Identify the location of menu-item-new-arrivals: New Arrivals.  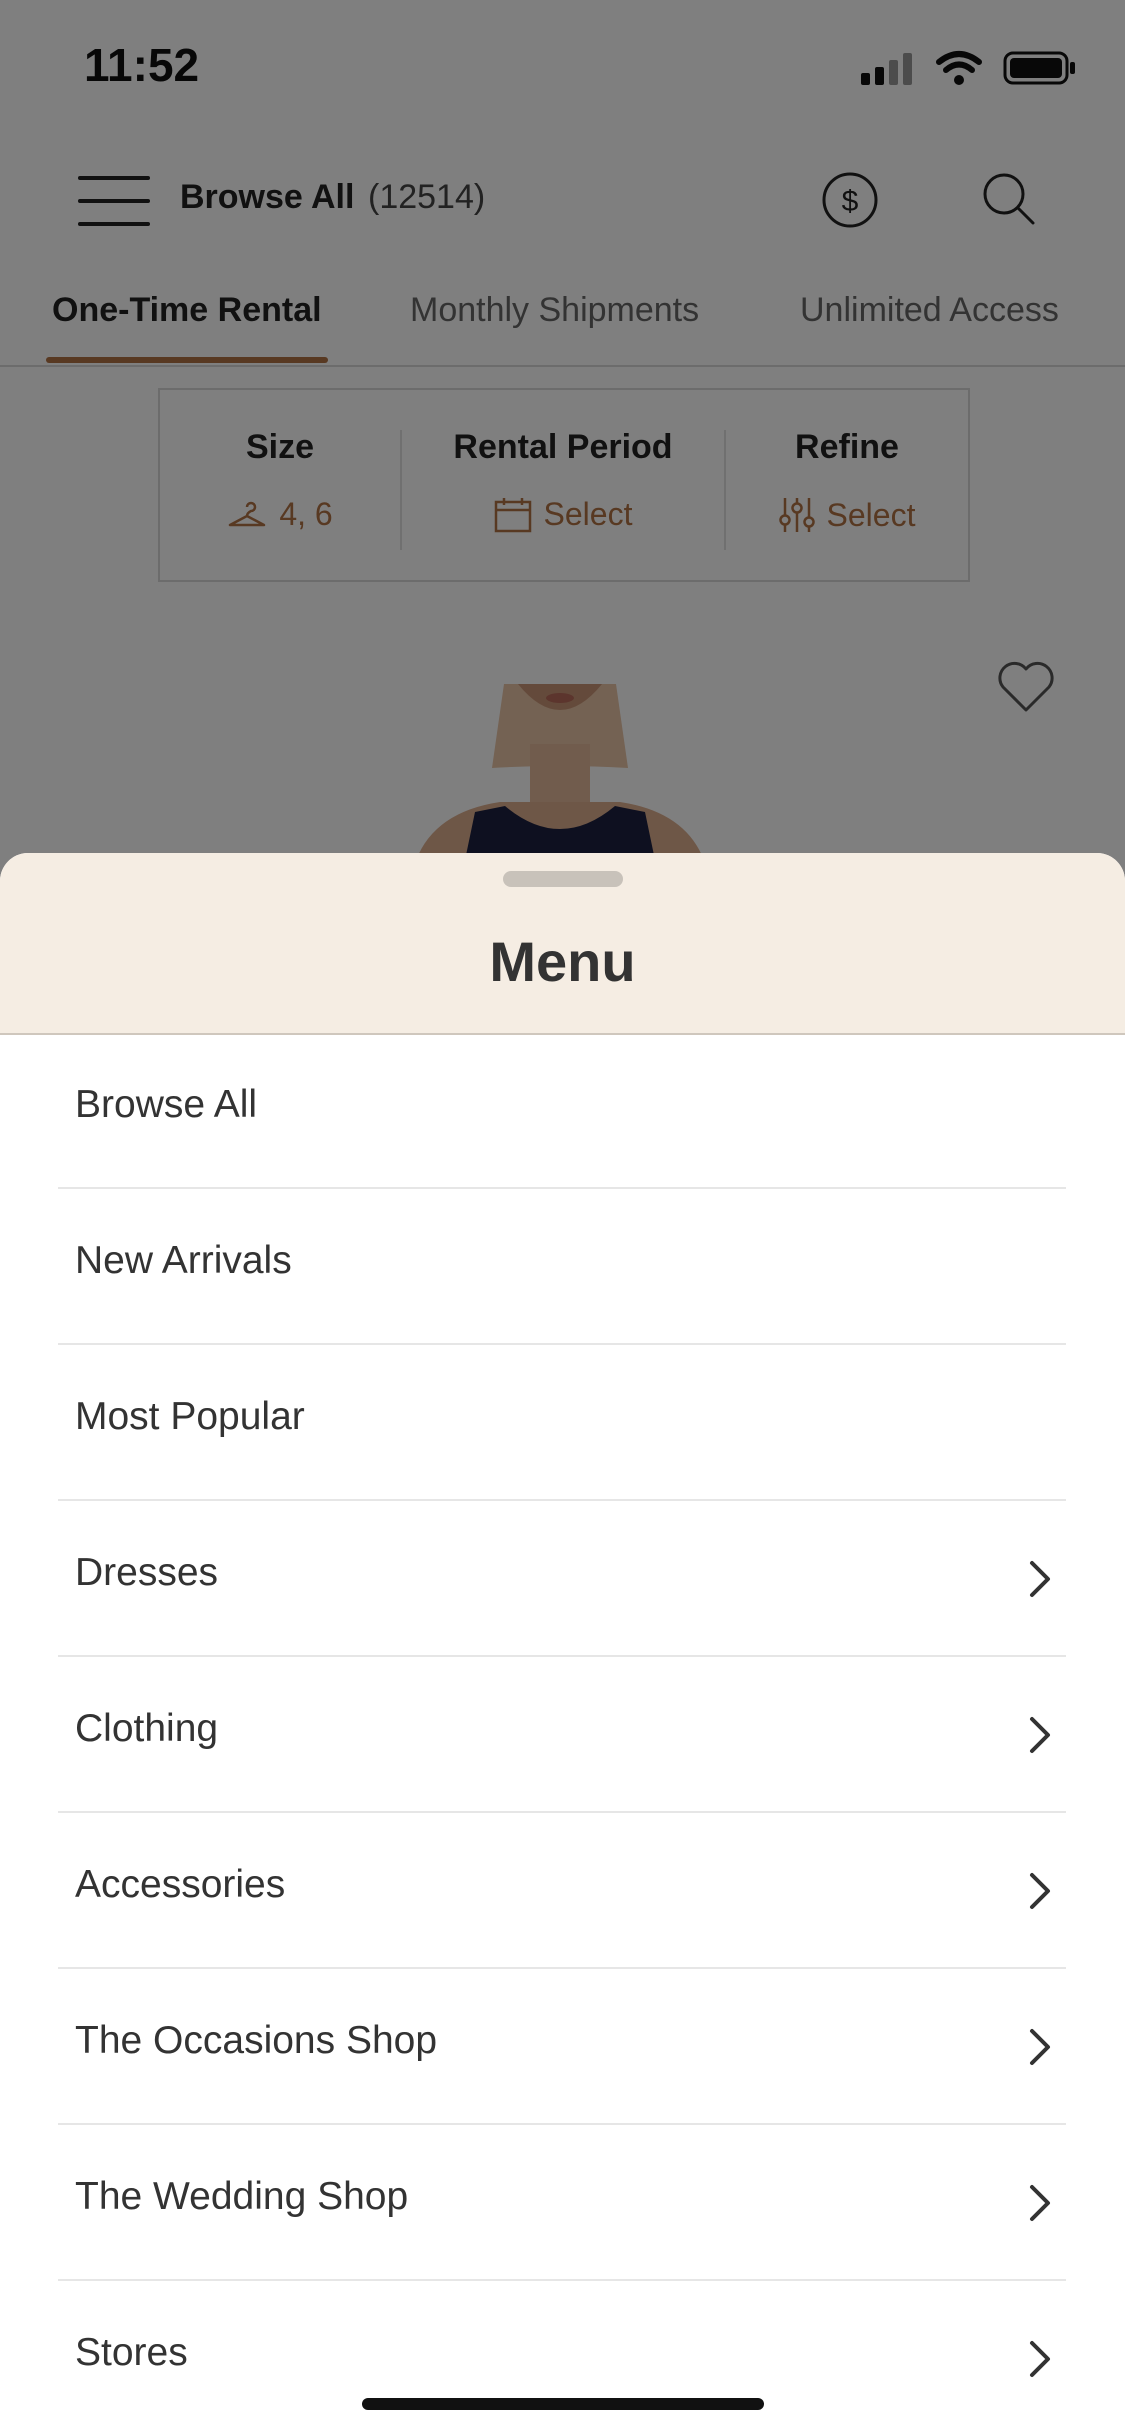
(562, 1267).